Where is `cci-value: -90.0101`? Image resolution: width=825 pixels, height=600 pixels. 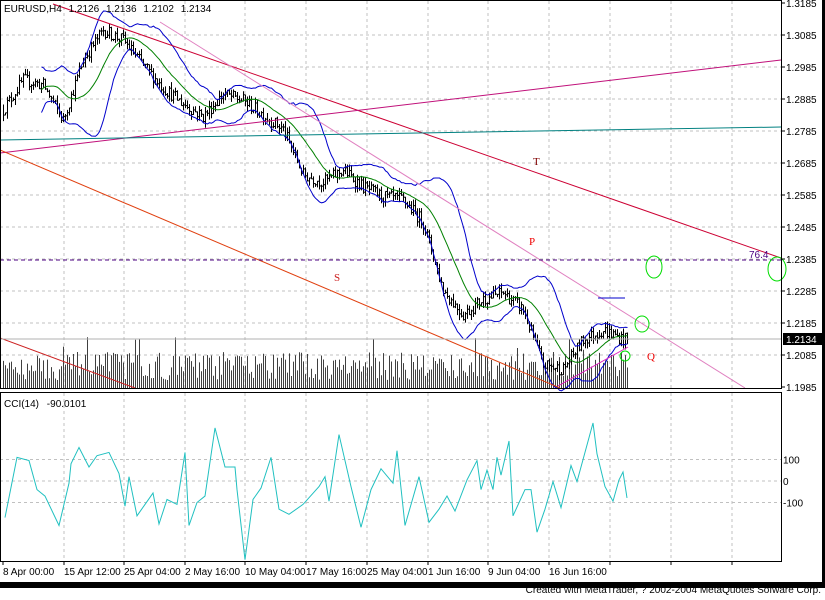 cci-value: -90.0101 is located at coordinates (67, 404).